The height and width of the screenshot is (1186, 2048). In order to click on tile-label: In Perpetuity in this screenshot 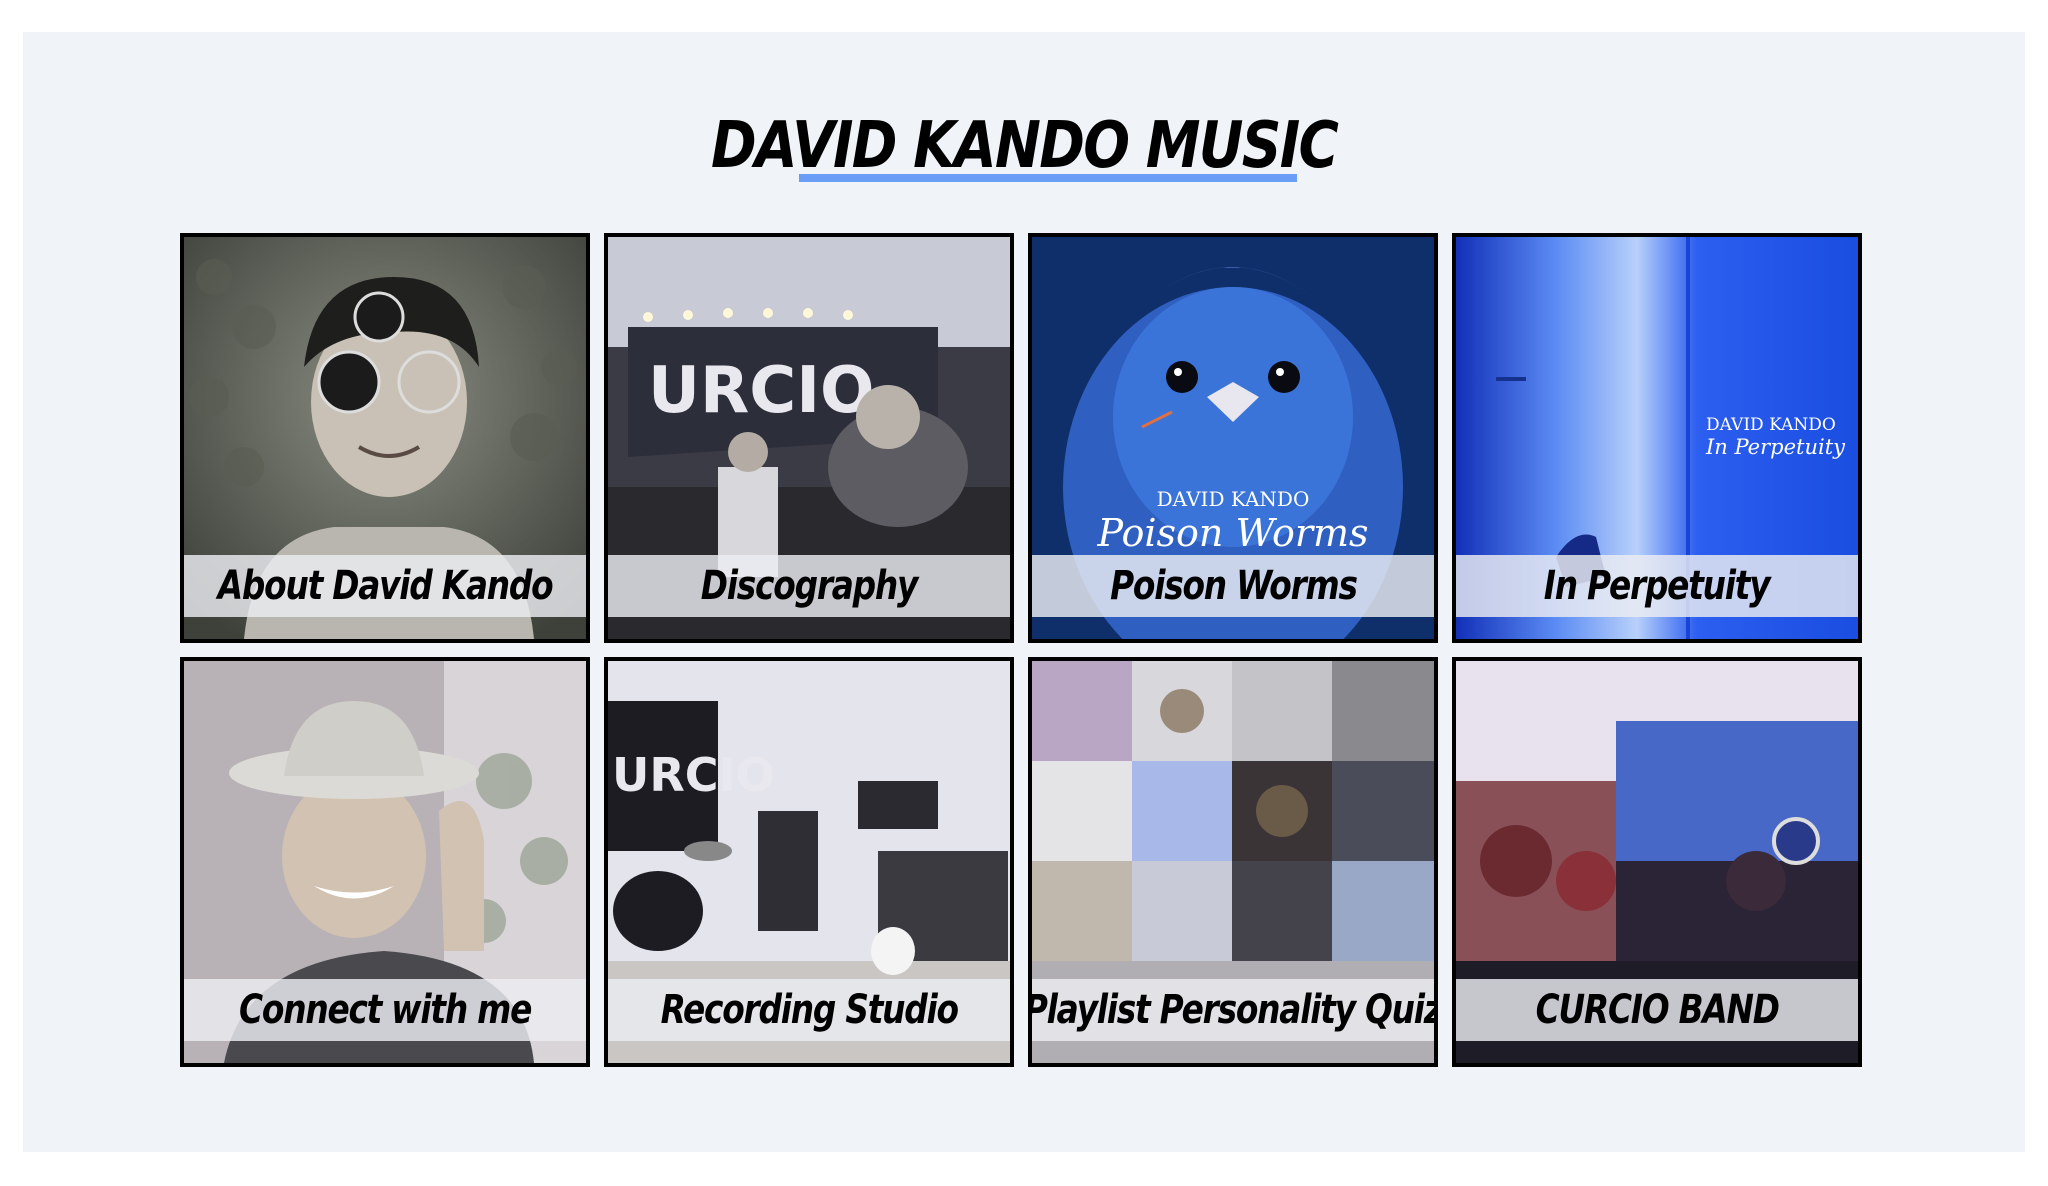, I will do `click(1657, 586)`.